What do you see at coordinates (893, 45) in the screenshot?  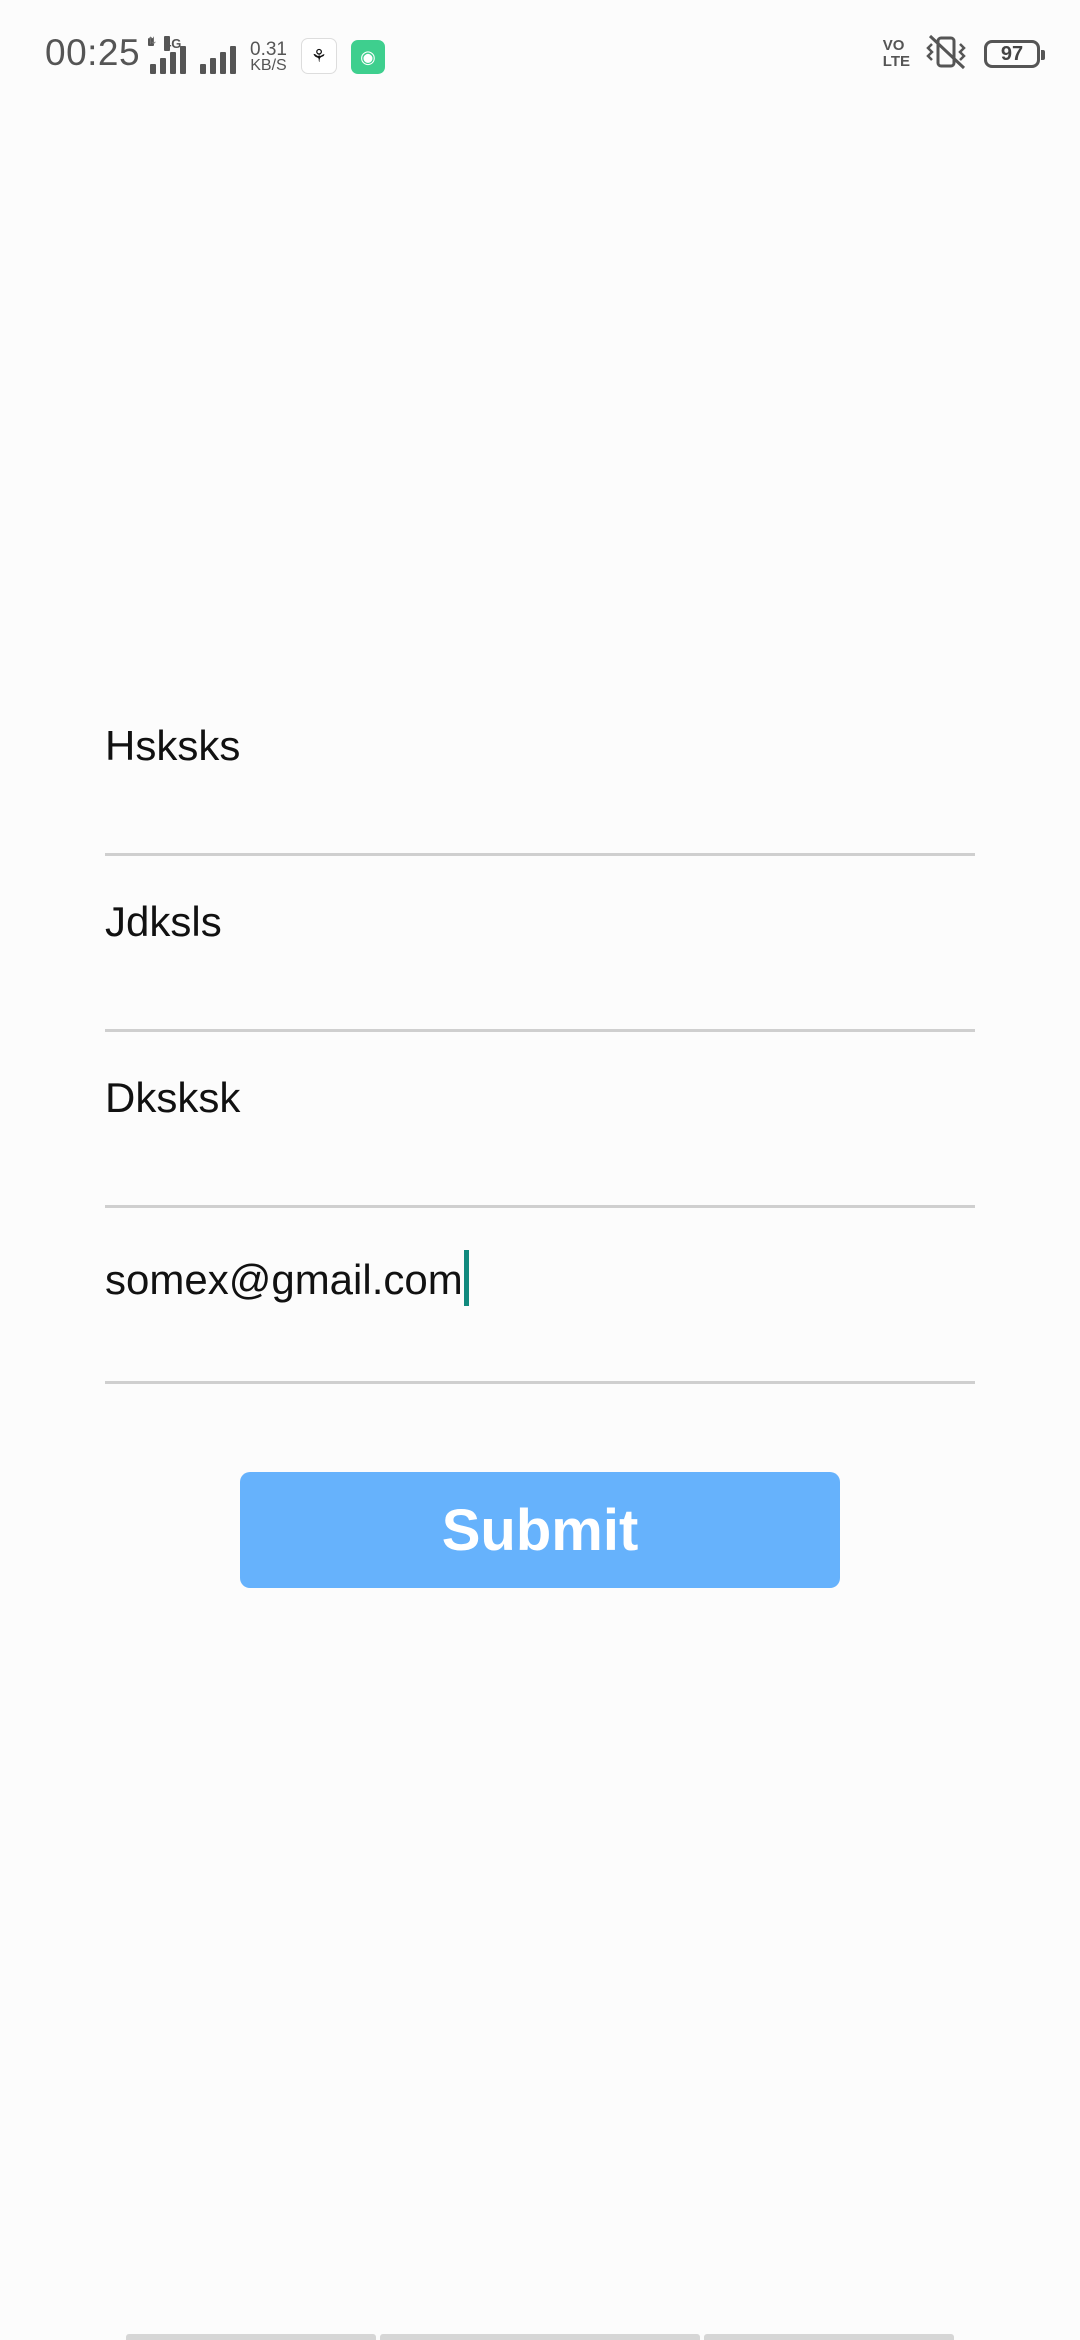 I see `volte-label-1: VO` at bounding box center [893, 45].